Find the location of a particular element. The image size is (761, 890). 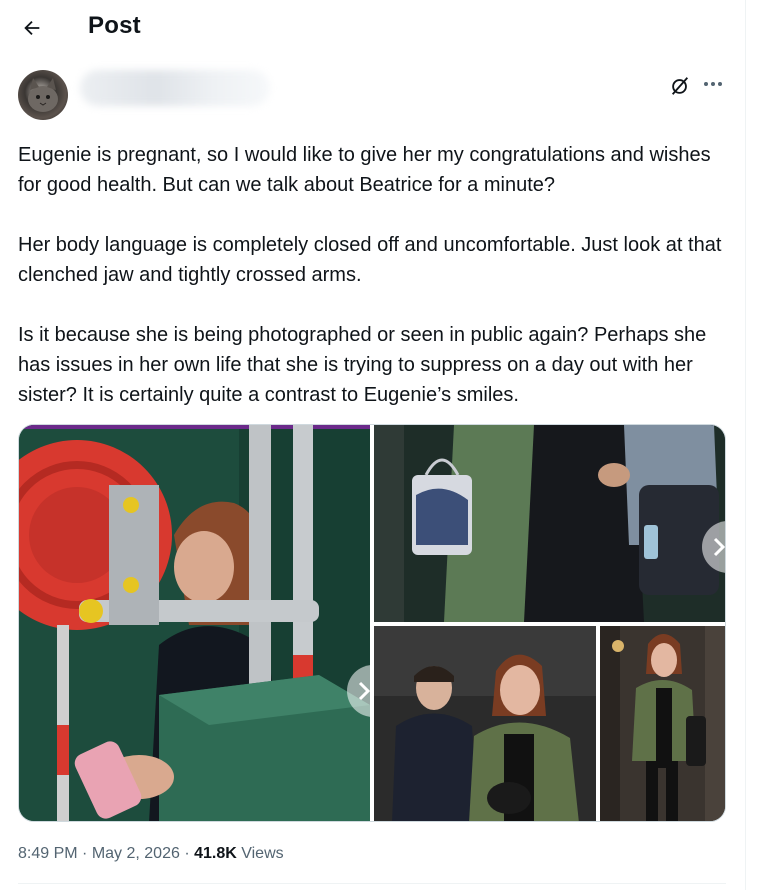

views-label: Views is located at coordinates (260, 853).